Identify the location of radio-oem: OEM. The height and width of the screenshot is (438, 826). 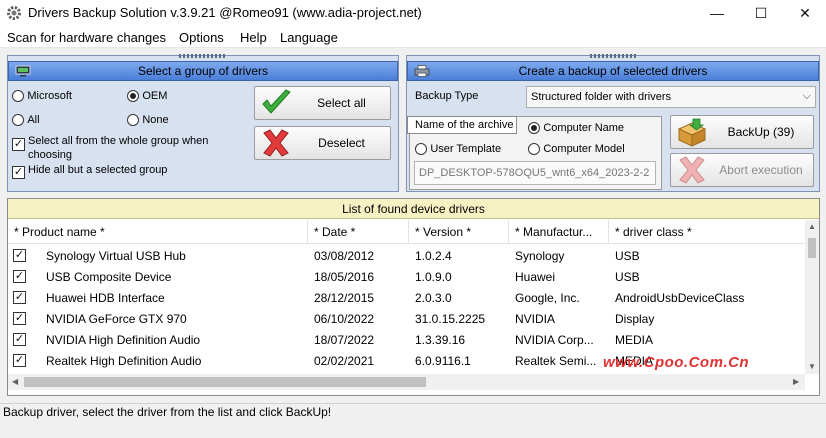
(147, 95).